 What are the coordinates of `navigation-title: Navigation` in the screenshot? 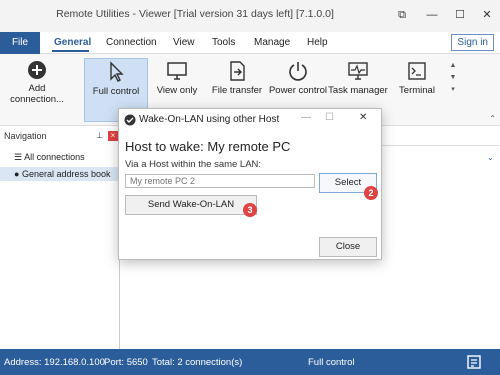 It's located at (25, 136).